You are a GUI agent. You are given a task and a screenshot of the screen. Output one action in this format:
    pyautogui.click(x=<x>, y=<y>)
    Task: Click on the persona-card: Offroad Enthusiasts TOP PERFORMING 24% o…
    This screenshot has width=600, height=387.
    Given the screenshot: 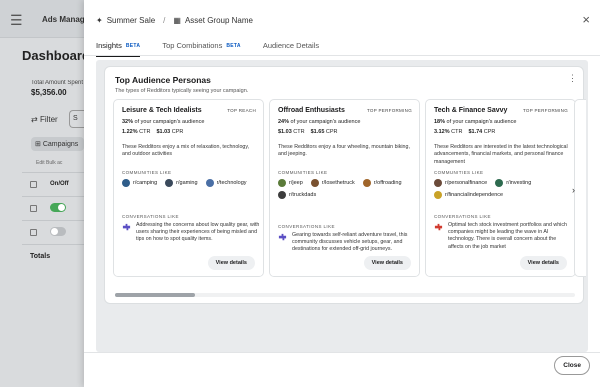 What is the action you would take?
    pyautogui.click(x=344, y=188)
    